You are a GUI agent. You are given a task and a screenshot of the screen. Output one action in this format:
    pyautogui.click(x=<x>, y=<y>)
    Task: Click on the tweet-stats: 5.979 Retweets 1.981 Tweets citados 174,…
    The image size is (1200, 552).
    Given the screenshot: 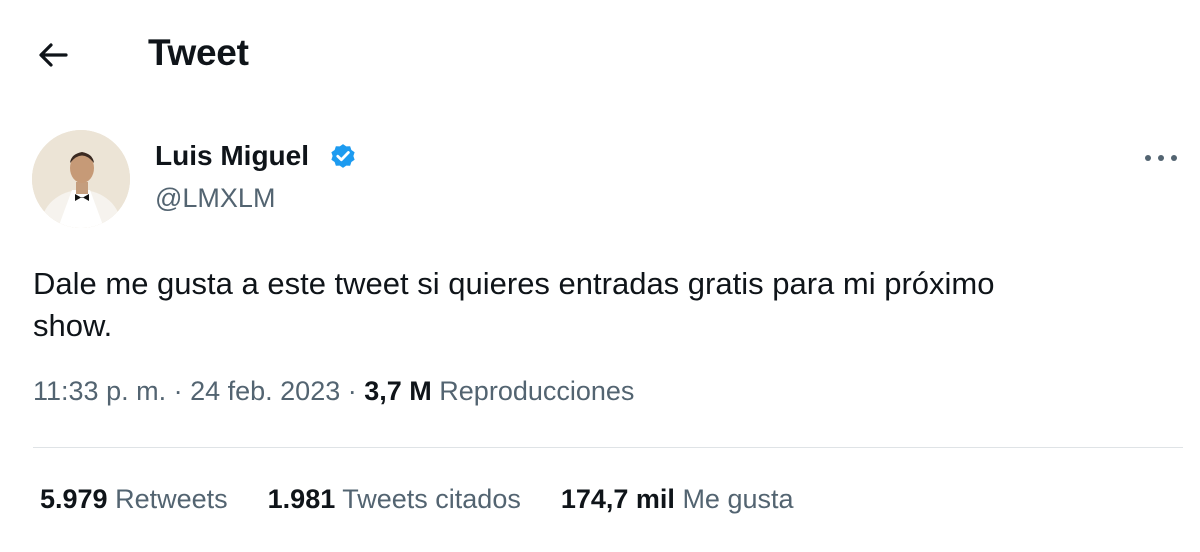 What is the action you would take?
    pyautogui.click(x=437, y=499)
    